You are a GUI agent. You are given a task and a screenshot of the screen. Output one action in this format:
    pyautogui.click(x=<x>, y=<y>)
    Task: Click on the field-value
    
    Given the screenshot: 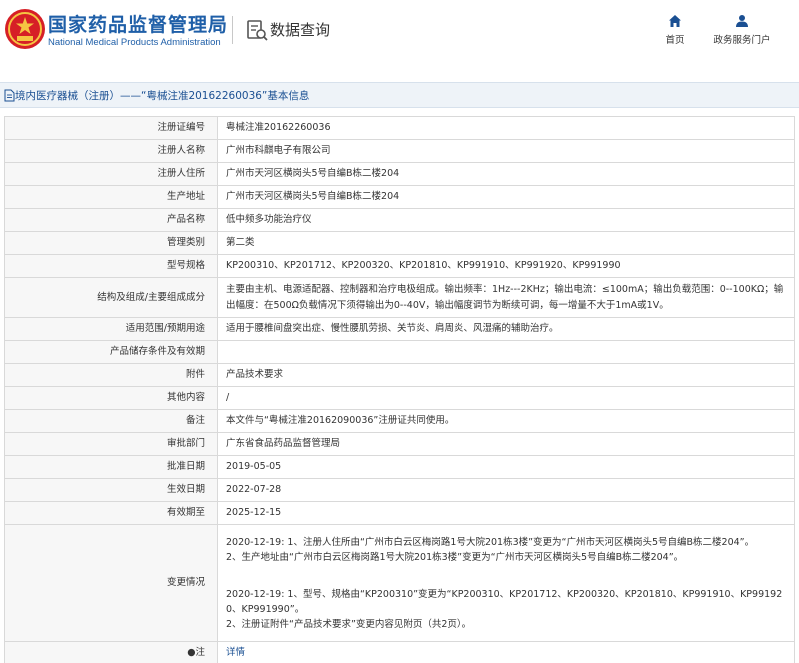 What is the action you would take?
    pyautogui.click(x=506, y=352)
    